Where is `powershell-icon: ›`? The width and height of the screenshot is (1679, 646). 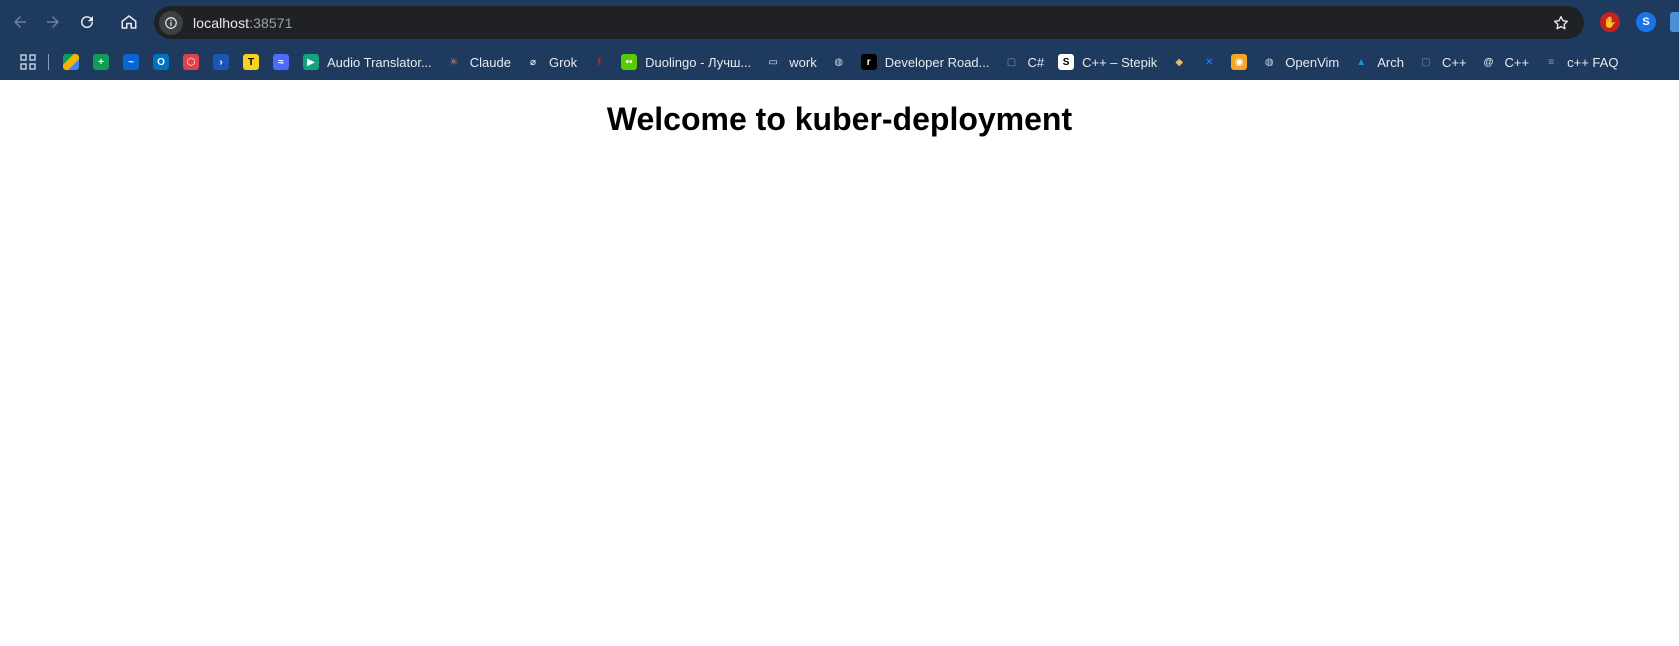 powershell-icon: › is located at coordinates (221, 62).